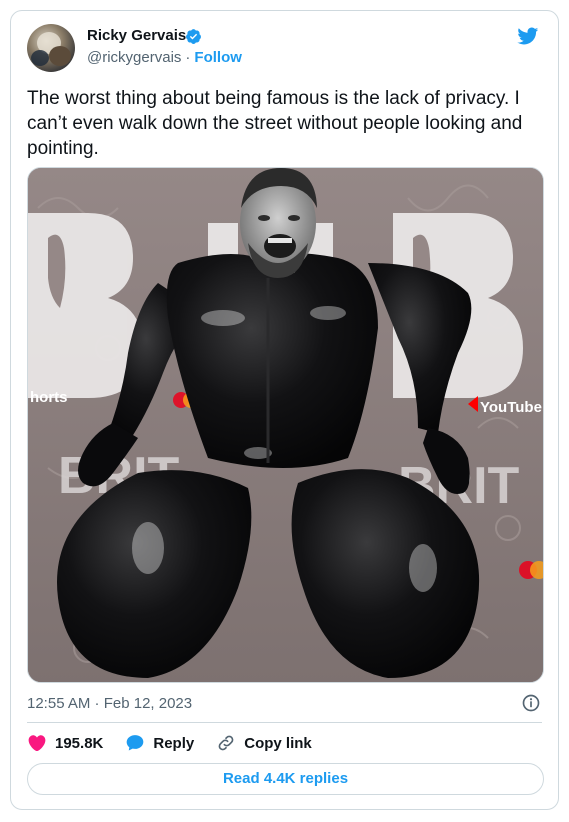  Describe the element at coordinates (37, 743) in the screenshot. I see `heart-icon` at that location.